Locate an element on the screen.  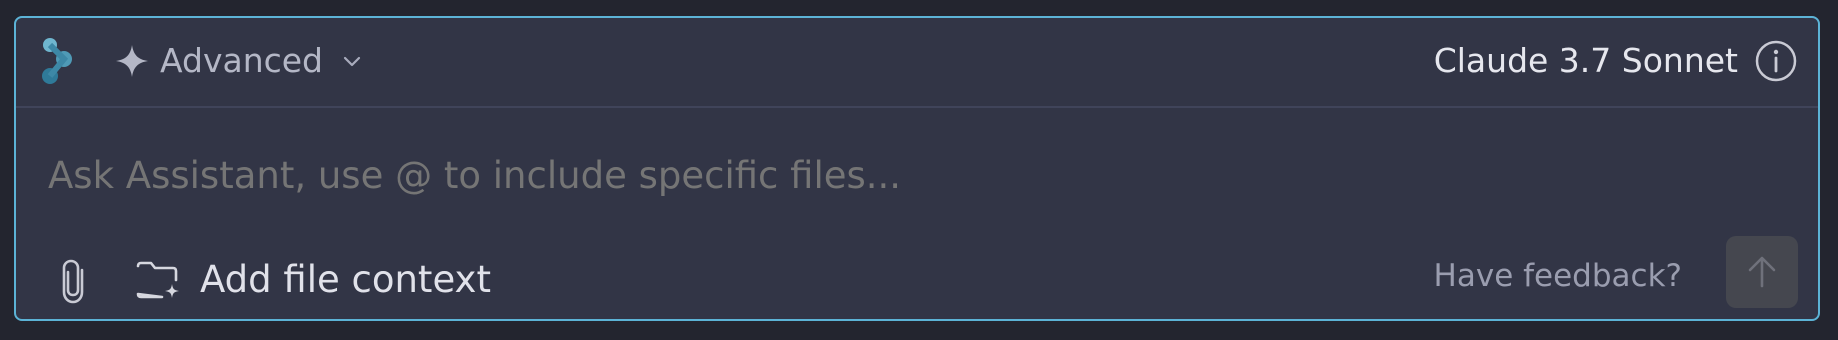
arrow-up-icon is located at coordinates (1762, 272).